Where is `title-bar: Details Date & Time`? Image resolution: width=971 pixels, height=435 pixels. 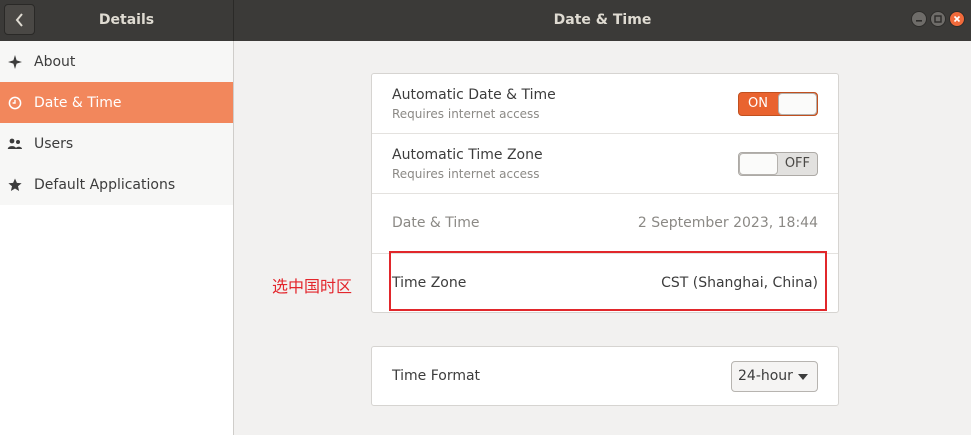 title-bar: Details Date & Time is located at coordinates (485, 20).